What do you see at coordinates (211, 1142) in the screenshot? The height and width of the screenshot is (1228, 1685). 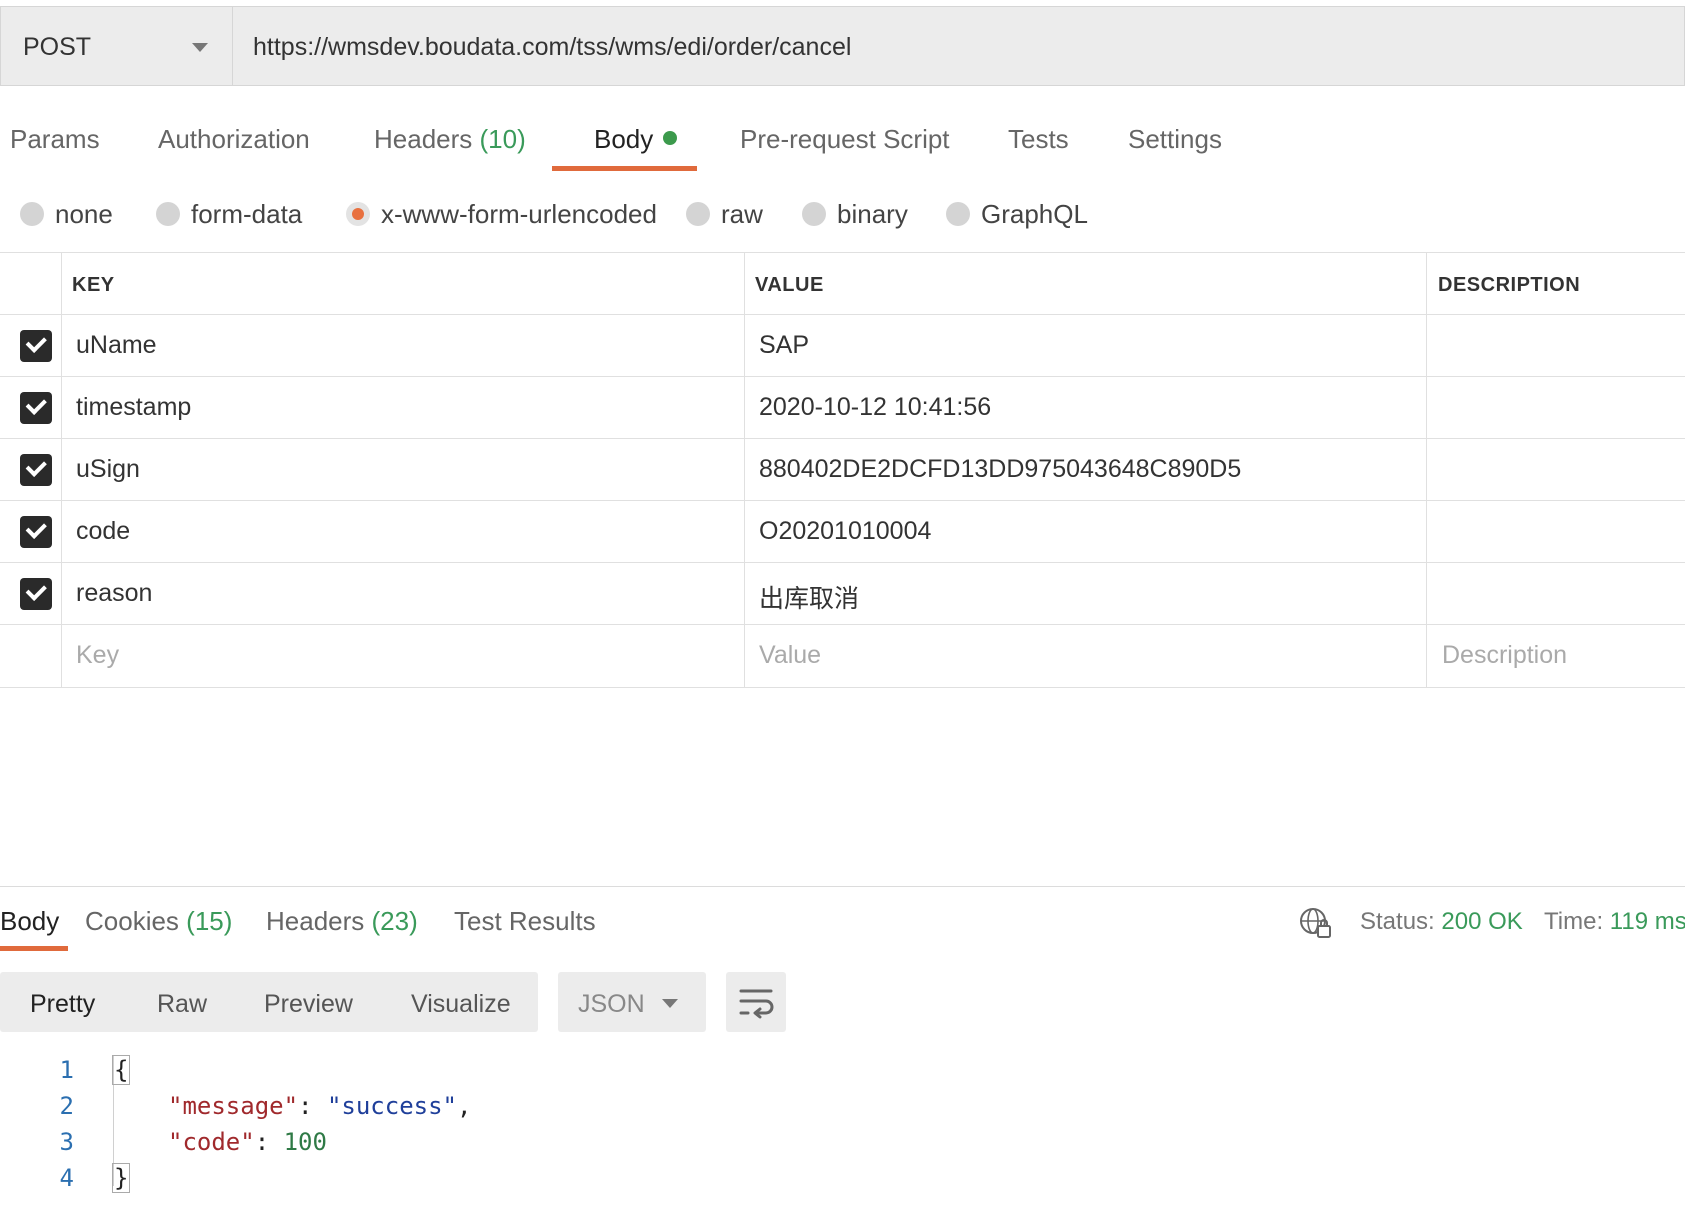 I see `json-key: "code"` at bounding box center [211, 1142].